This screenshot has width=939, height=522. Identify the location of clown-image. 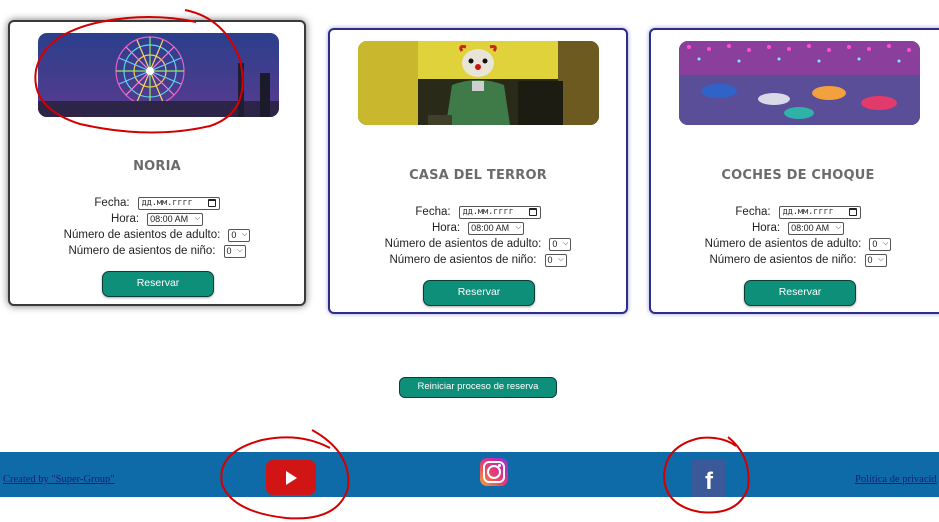
(478, 83).